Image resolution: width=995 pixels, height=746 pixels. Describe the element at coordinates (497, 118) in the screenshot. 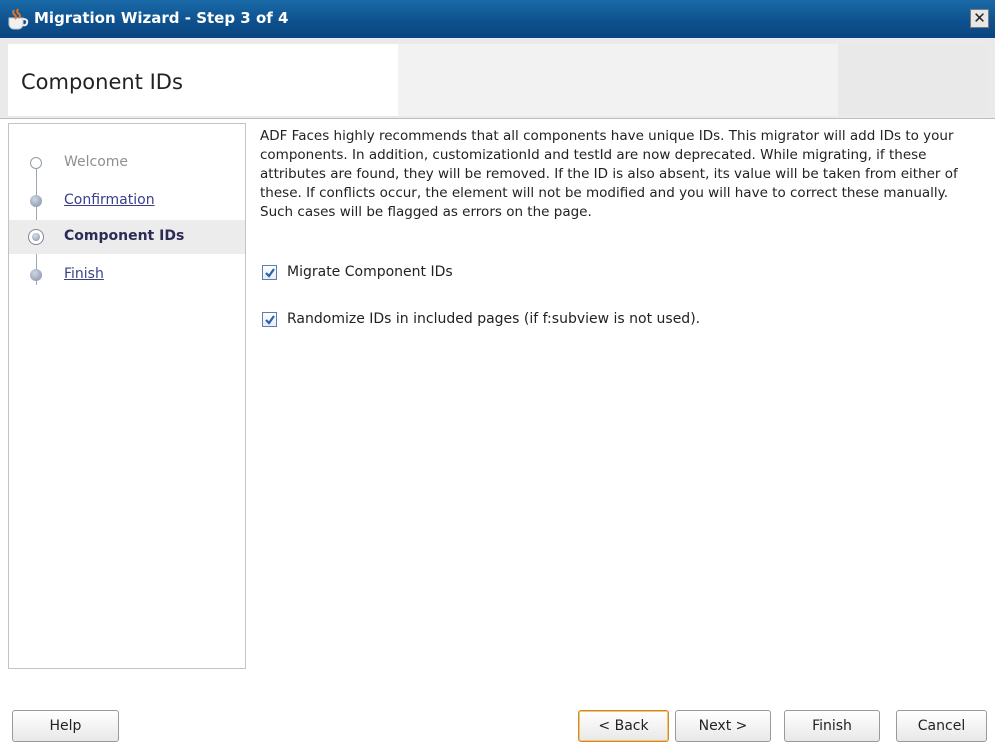

I see `header-divider` at that location.